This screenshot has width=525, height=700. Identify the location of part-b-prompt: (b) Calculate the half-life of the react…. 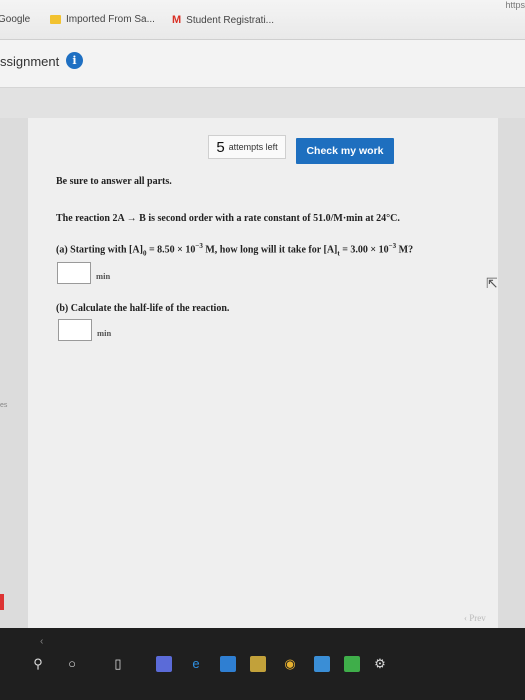
(143, 308).